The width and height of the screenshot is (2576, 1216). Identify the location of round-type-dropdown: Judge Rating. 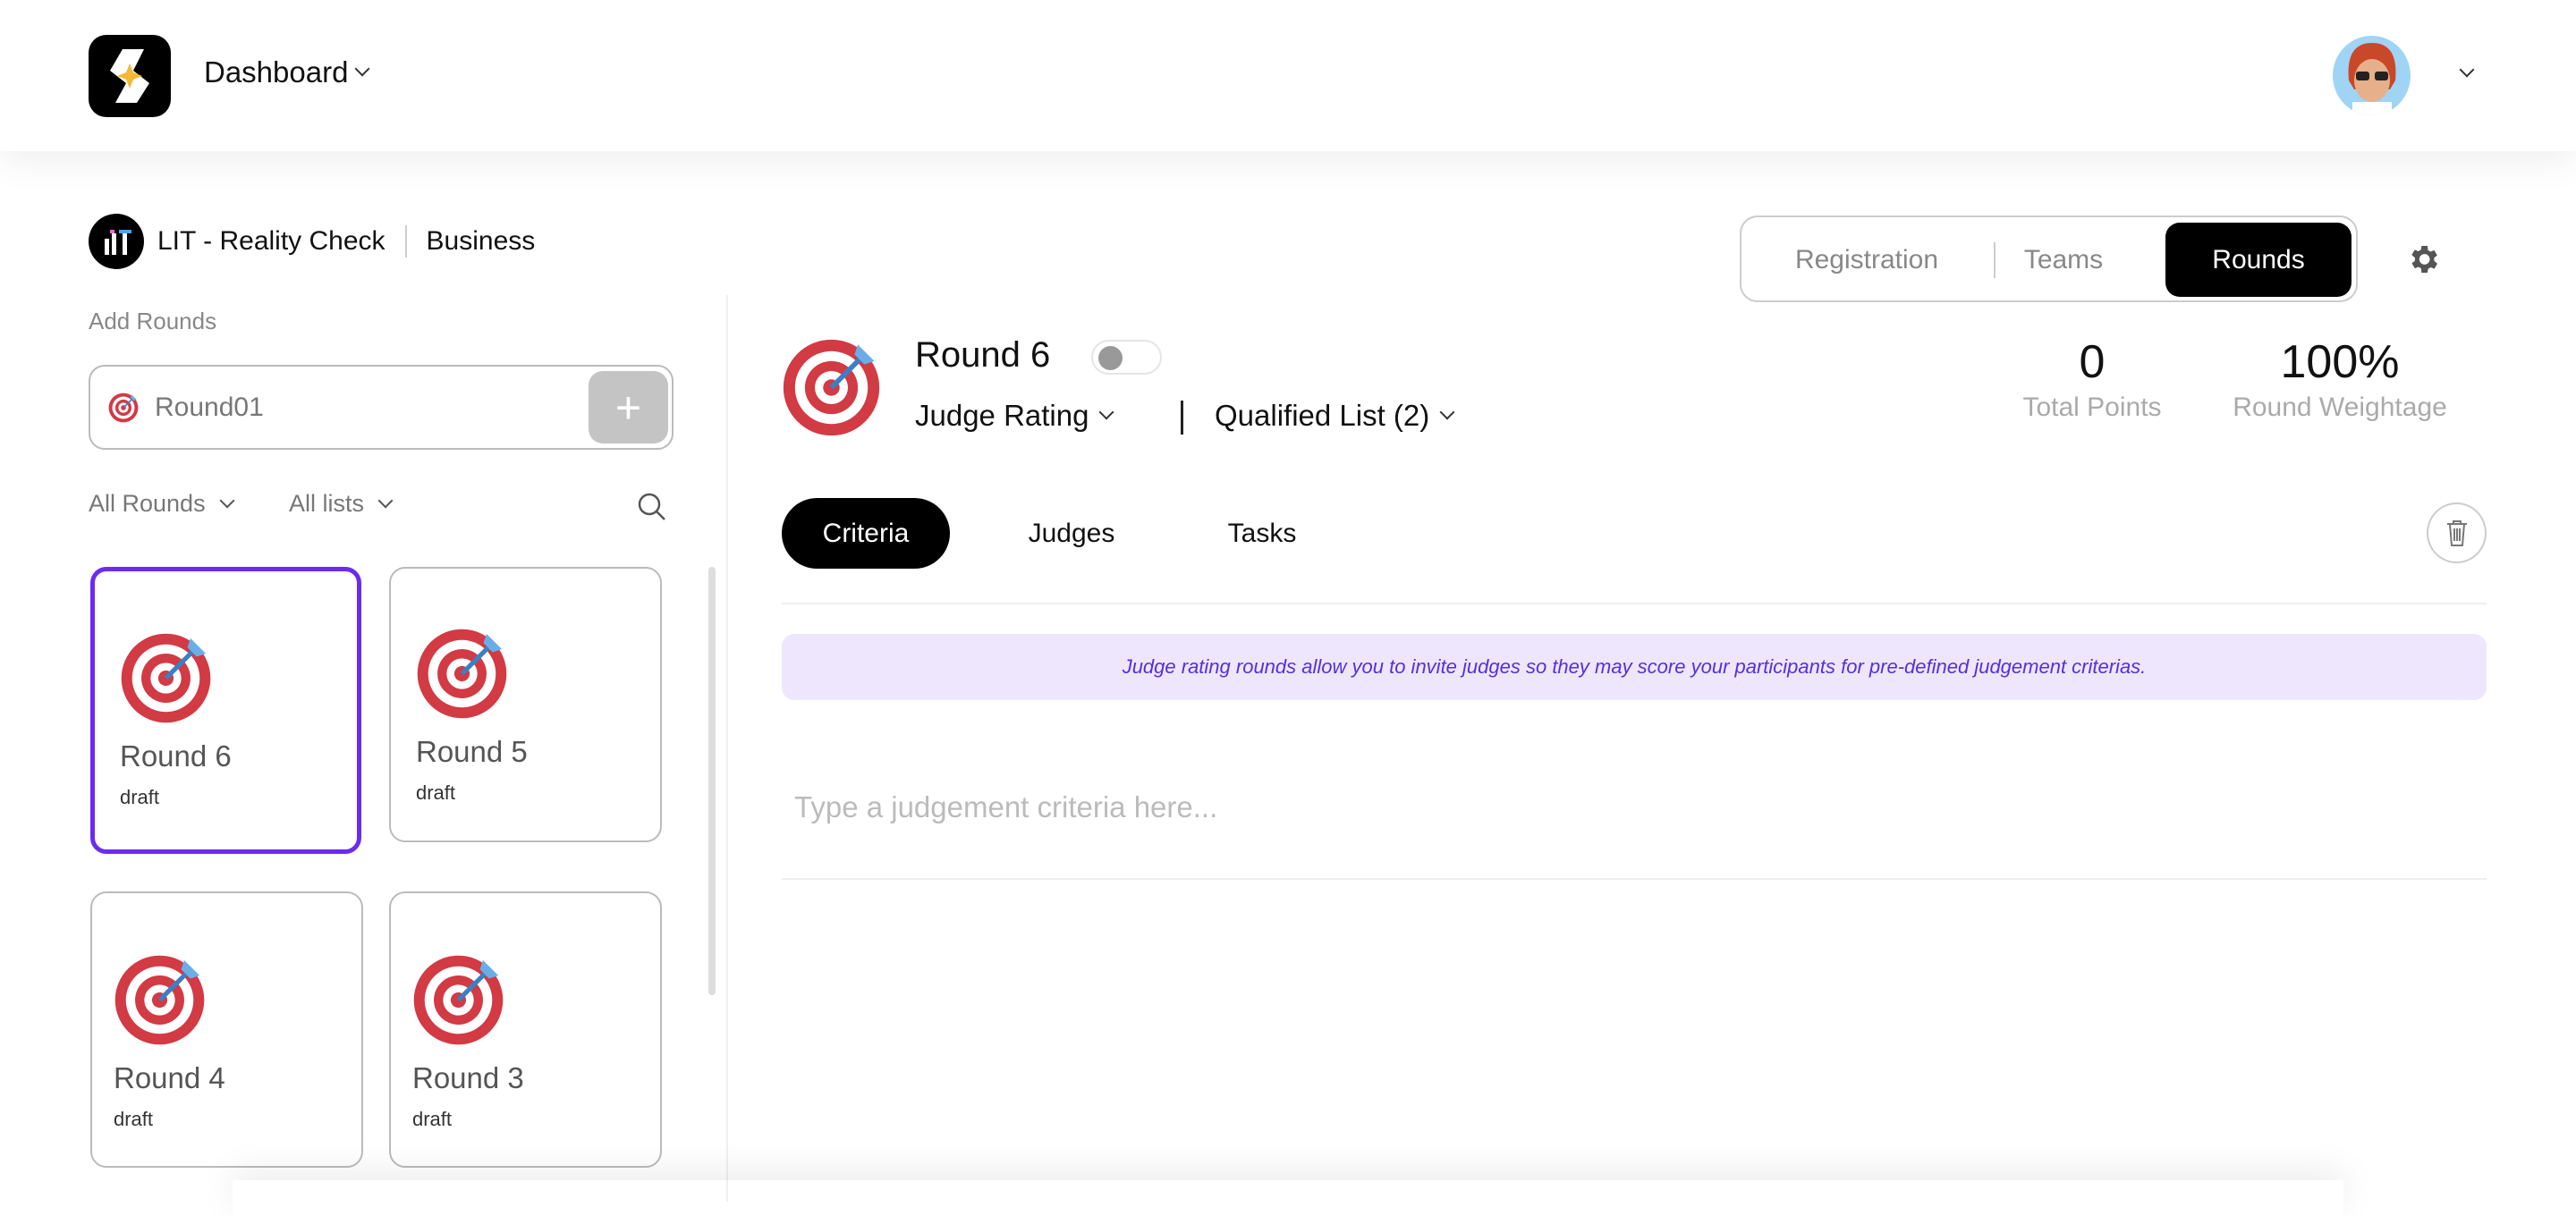
(1014, 416).